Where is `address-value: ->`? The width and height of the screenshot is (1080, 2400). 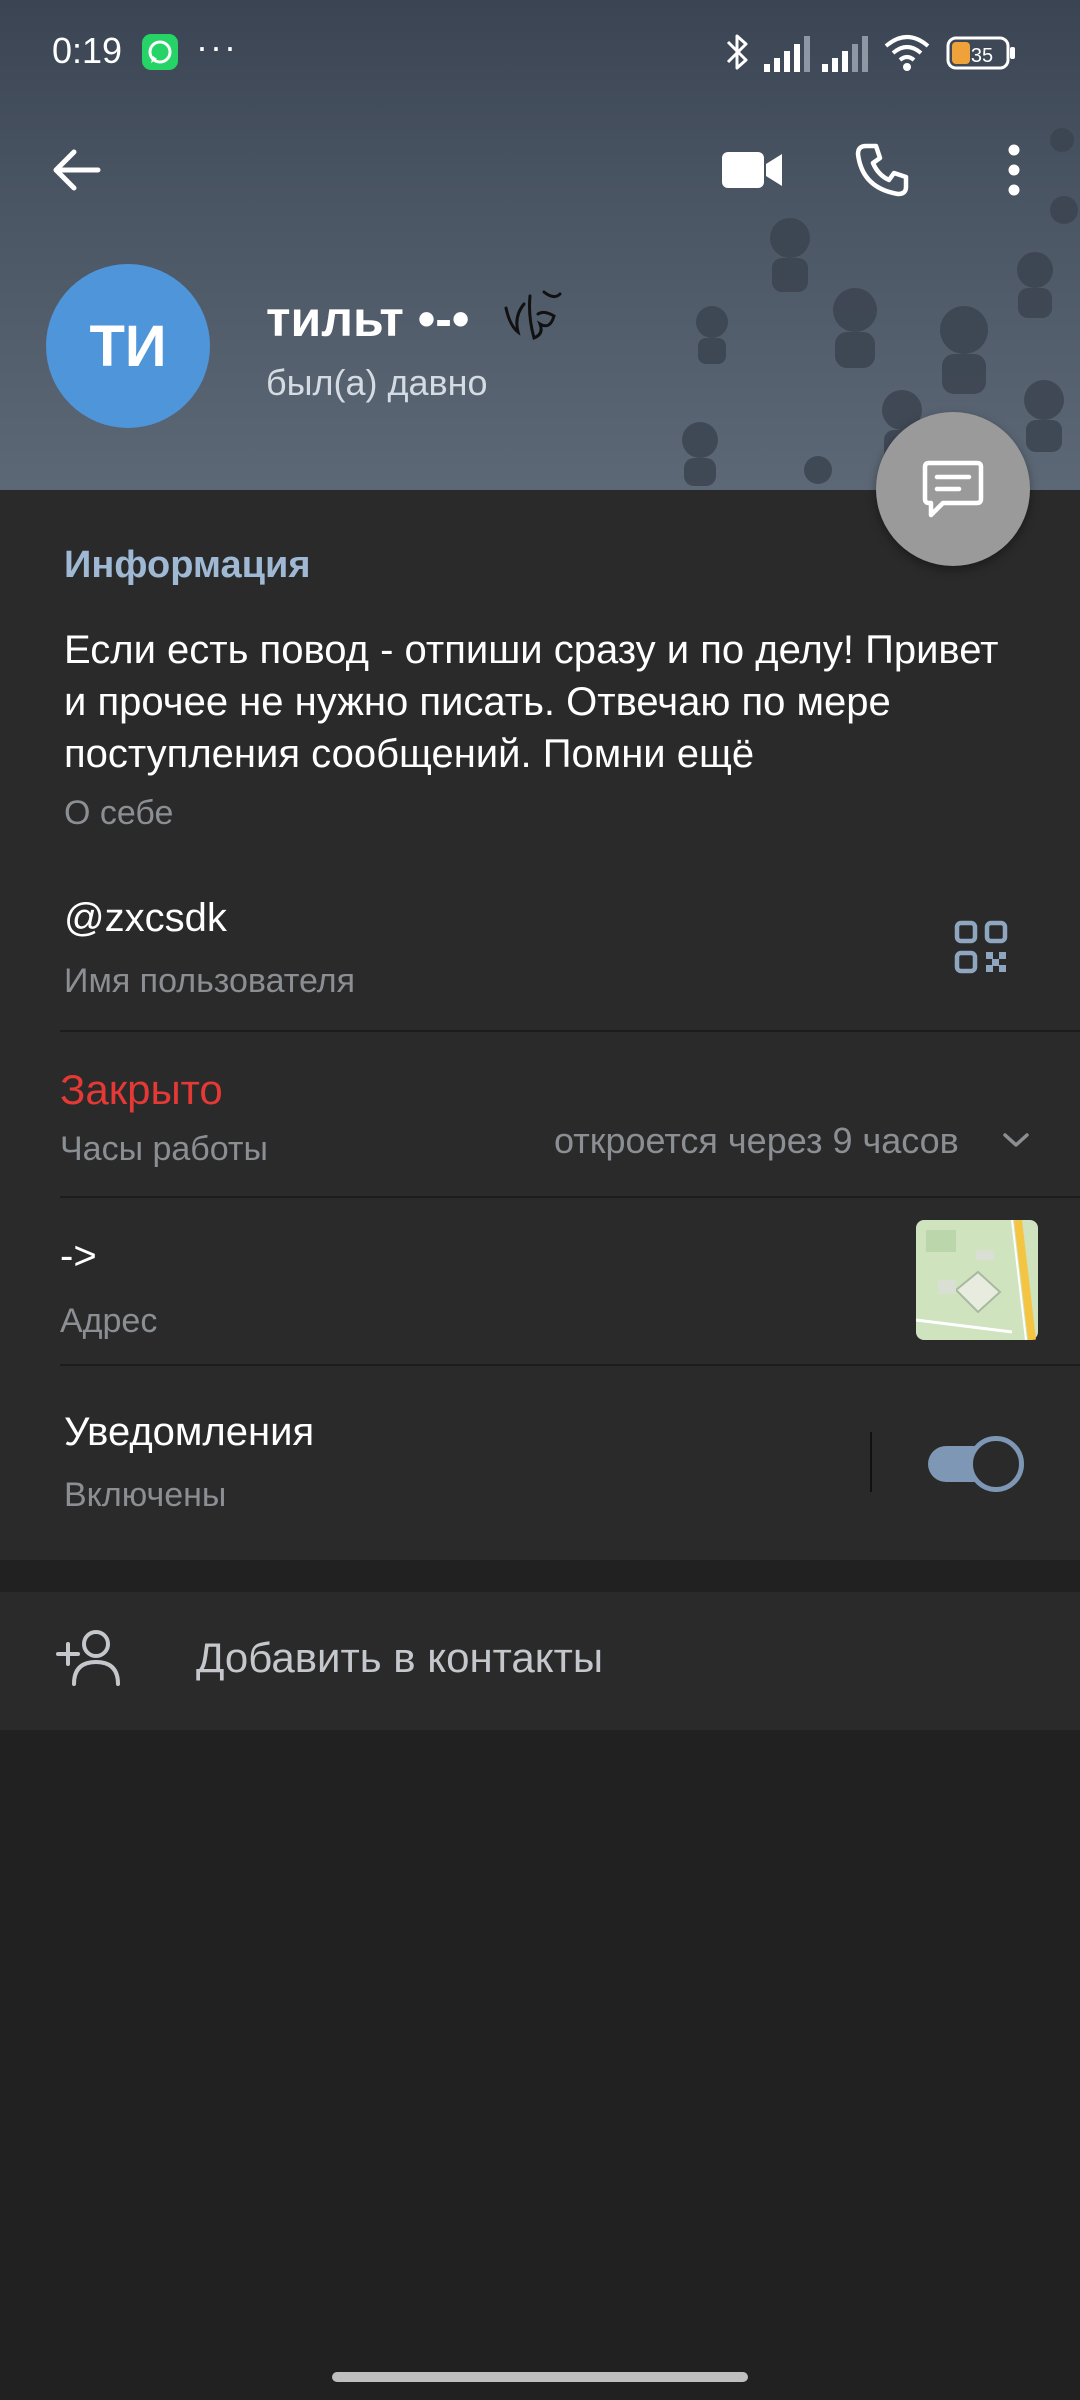 address-value: -> is located at coordinates (78, 1256).